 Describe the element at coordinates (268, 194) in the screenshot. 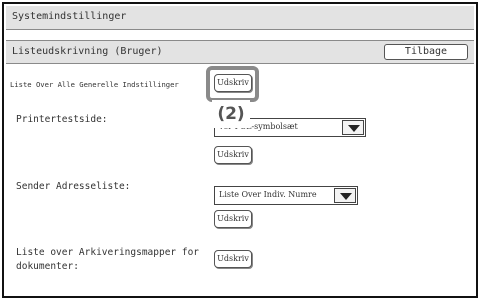

I see `address-list-select-value: Liste Over Indiv. Numre` at that location.